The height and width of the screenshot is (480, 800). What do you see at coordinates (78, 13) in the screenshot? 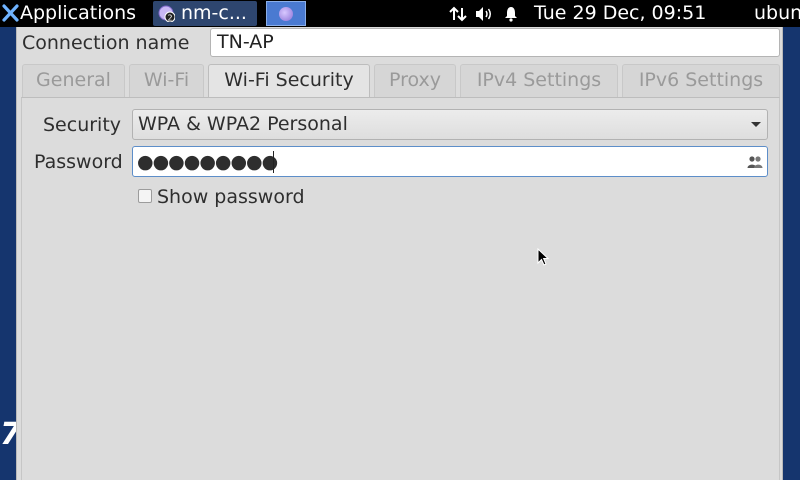
I see `applications-menu-button: Applications` at bounding box center [78, 13].